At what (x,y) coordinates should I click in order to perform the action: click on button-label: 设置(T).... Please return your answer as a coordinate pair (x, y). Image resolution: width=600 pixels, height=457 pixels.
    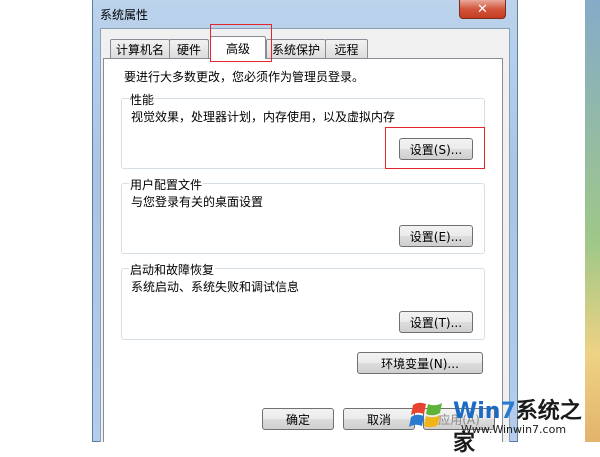
    Looking at the image, I should click on (436, 322).